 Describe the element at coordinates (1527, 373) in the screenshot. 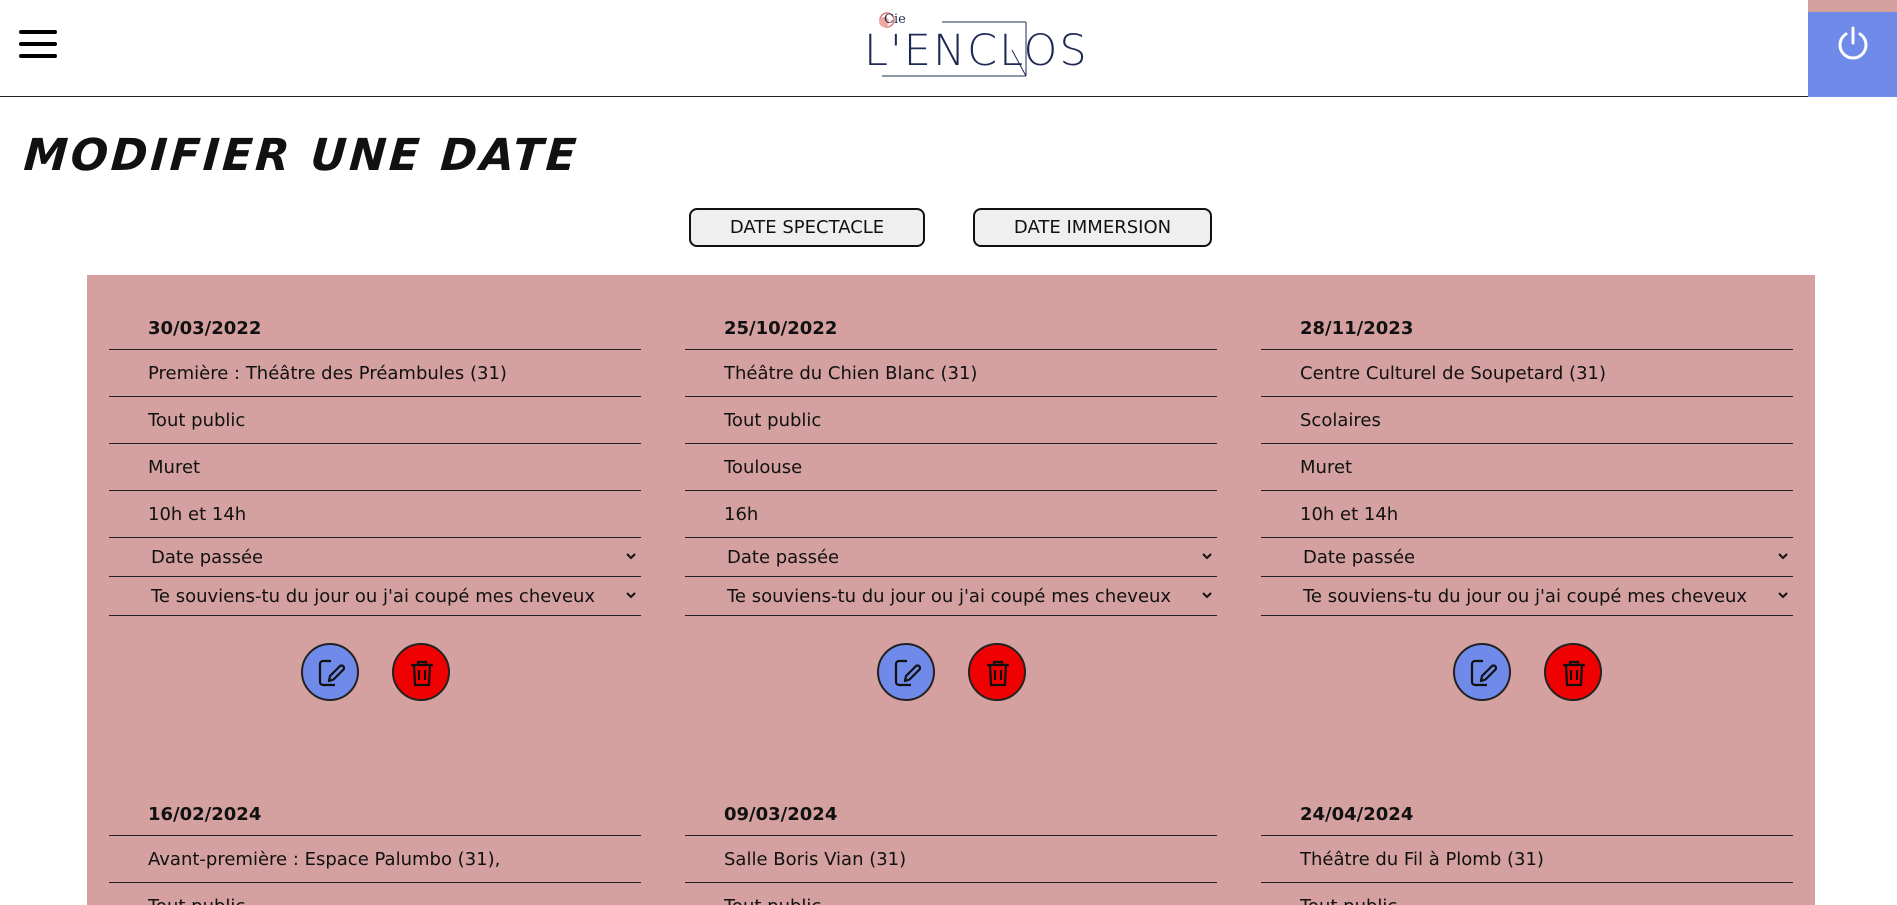

I see `card-venue: Centre Culturel de Soupetard (31)` at that location.